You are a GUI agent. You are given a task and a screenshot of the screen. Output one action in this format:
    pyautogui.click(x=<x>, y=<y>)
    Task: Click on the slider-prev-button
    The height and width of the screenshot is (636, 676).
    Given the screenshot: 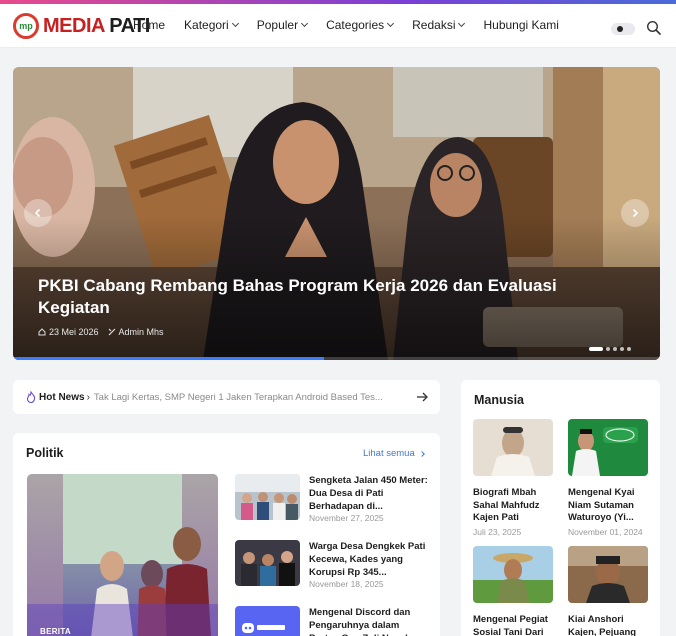 What is the action you would take?
    pyautogui.click(x=38, y=213)
    